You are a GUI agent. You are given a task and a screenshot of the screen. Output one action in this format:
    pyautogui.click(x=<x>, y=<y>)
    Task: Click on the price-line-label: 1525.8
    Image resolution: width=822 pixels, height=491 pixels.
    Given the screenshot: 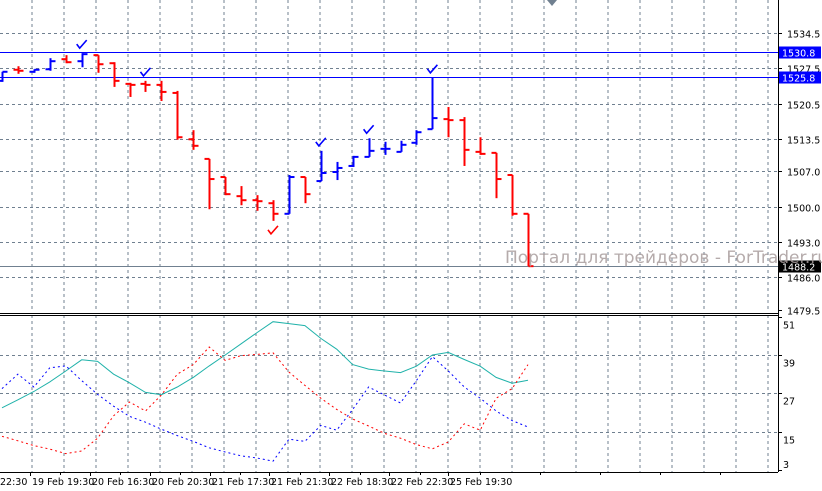 What is the action you would take?
    pyautogui.click(x=798, y=79)
    